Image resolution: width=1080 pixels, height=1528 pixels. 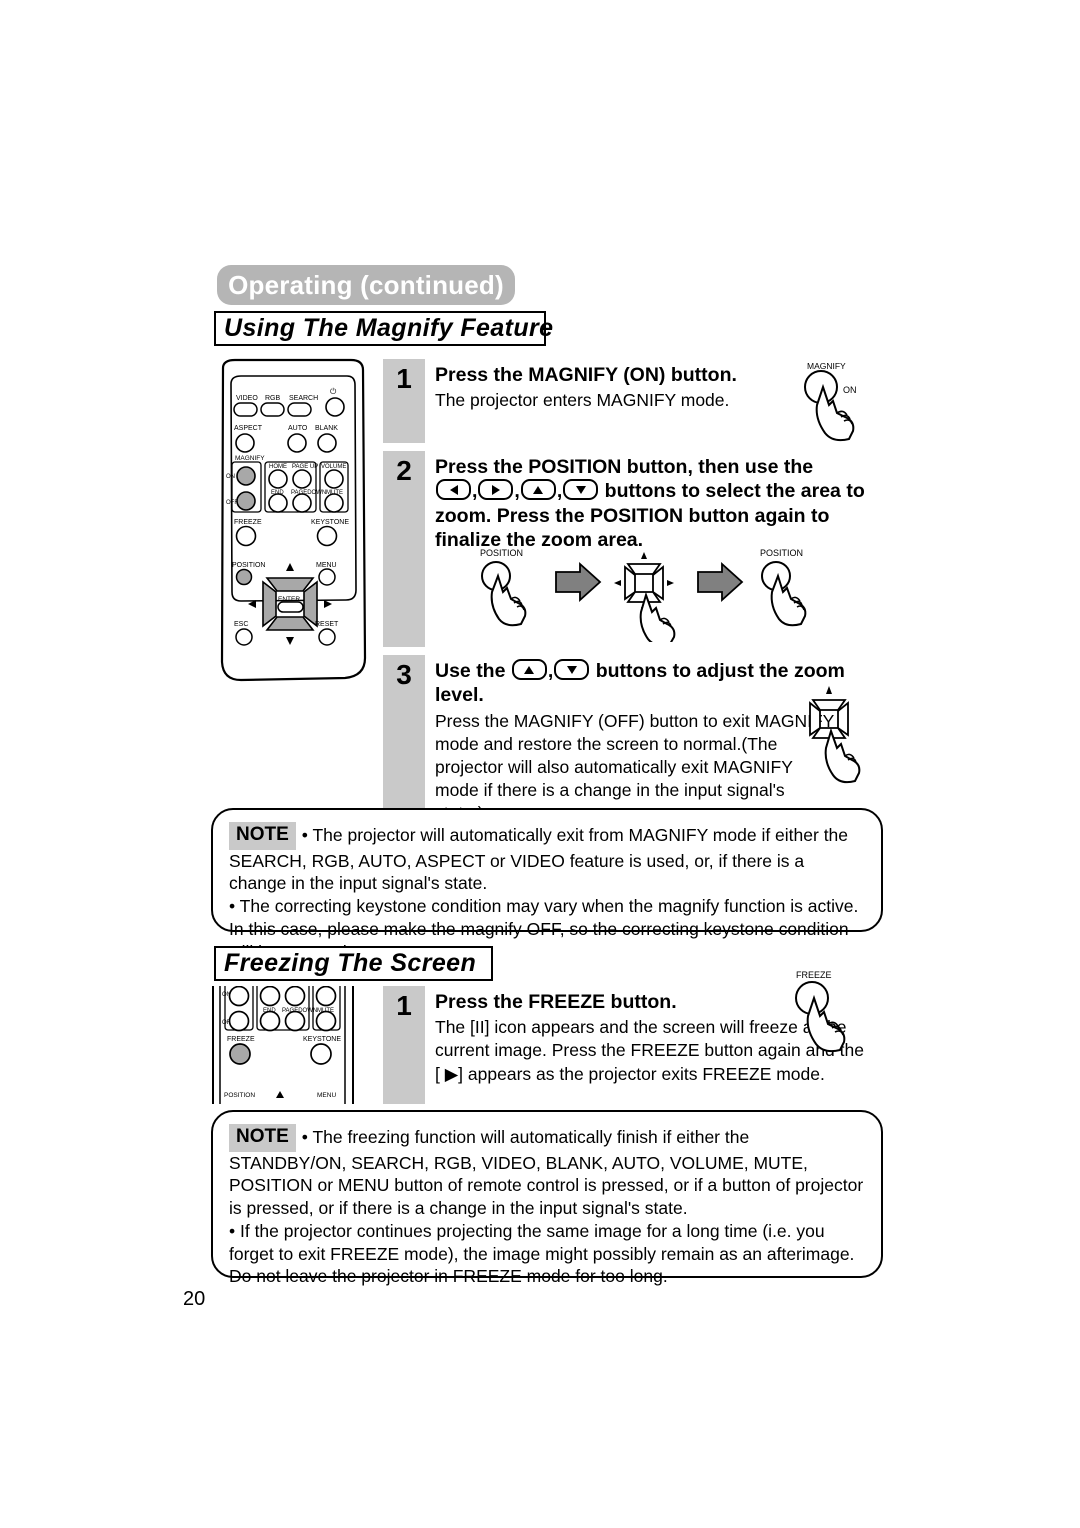 I want to click on svg-text: AUTO, so click(x=298, y=428).